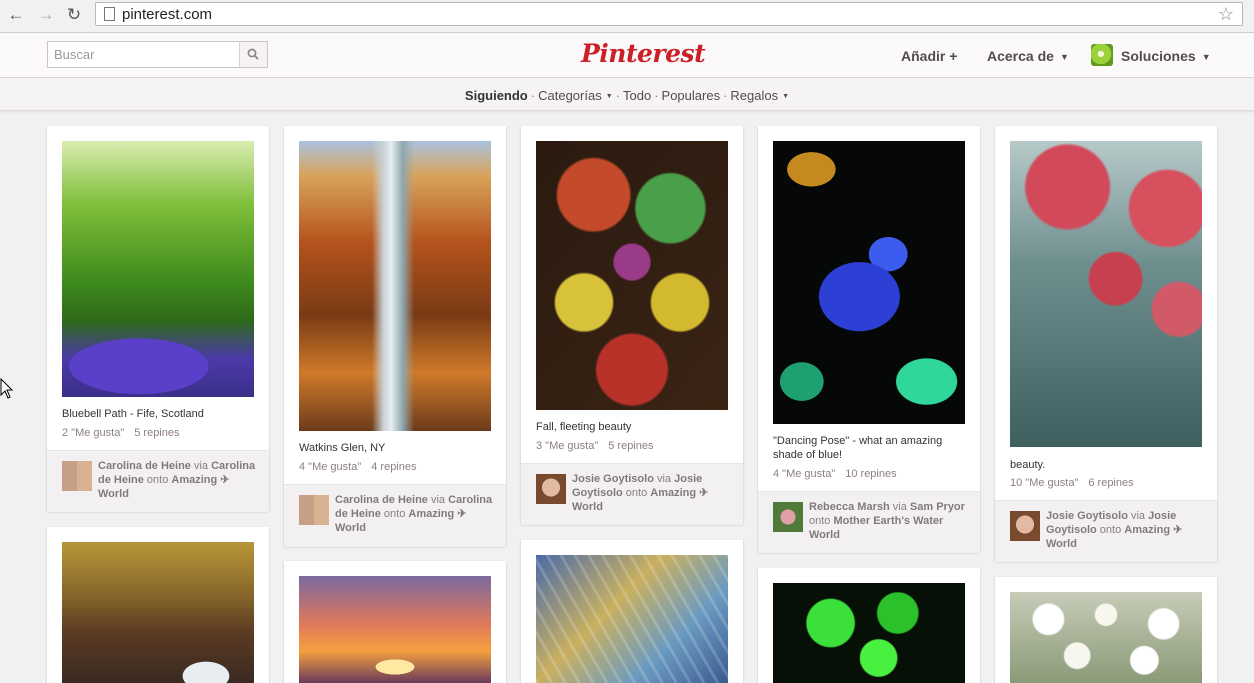 This screenshot has width=1254, height=683. What do you see at coordinates (871, 474) in the screenshot?
I see `repins-count: 10 repines` at bounding box center [871, 474].